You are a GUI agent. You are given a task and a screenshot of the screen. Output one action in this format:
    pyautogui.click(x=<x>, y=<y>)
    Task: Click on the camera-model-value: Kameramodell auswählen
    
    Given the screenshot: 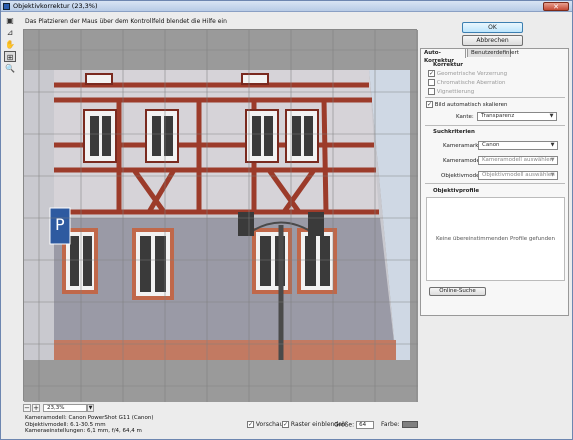 What is the action you would take?
    pyautogui.click(x=518, y=160)
    